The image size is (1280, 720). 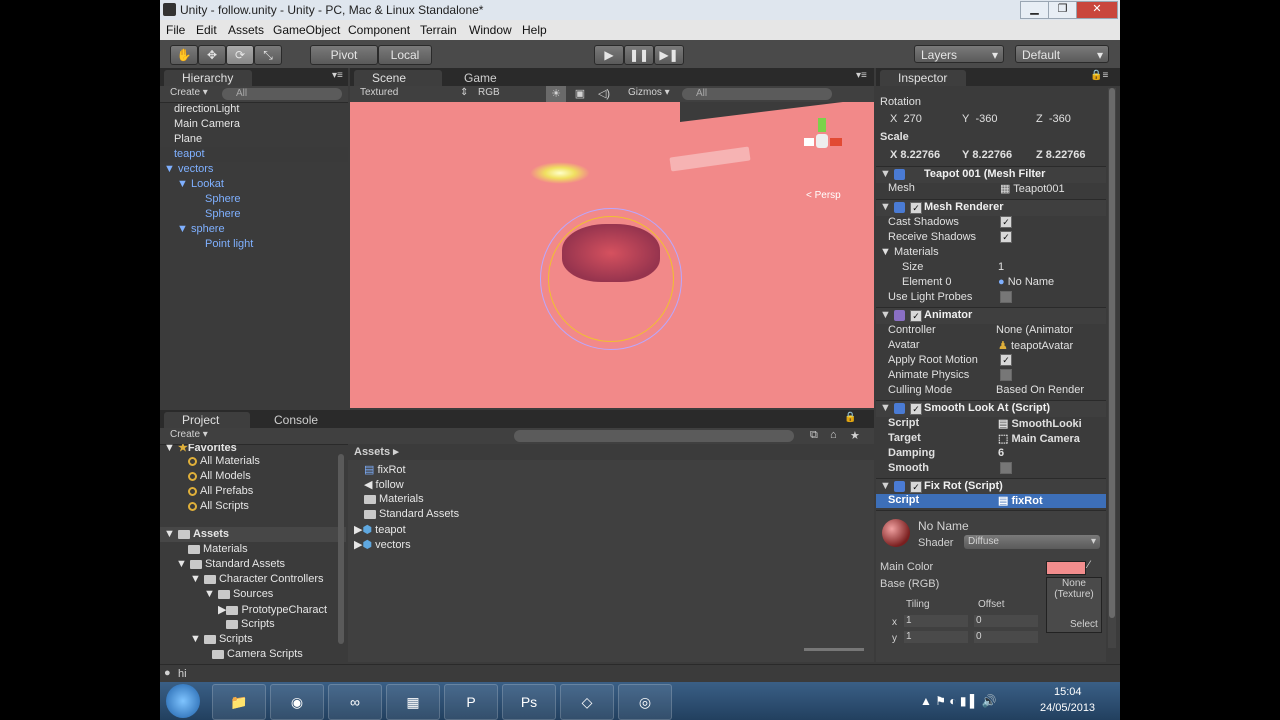 What do you see at coordinates (379, 30) in the screenshot?
I see `menu-component: Component` at bounding box center [379, 30].